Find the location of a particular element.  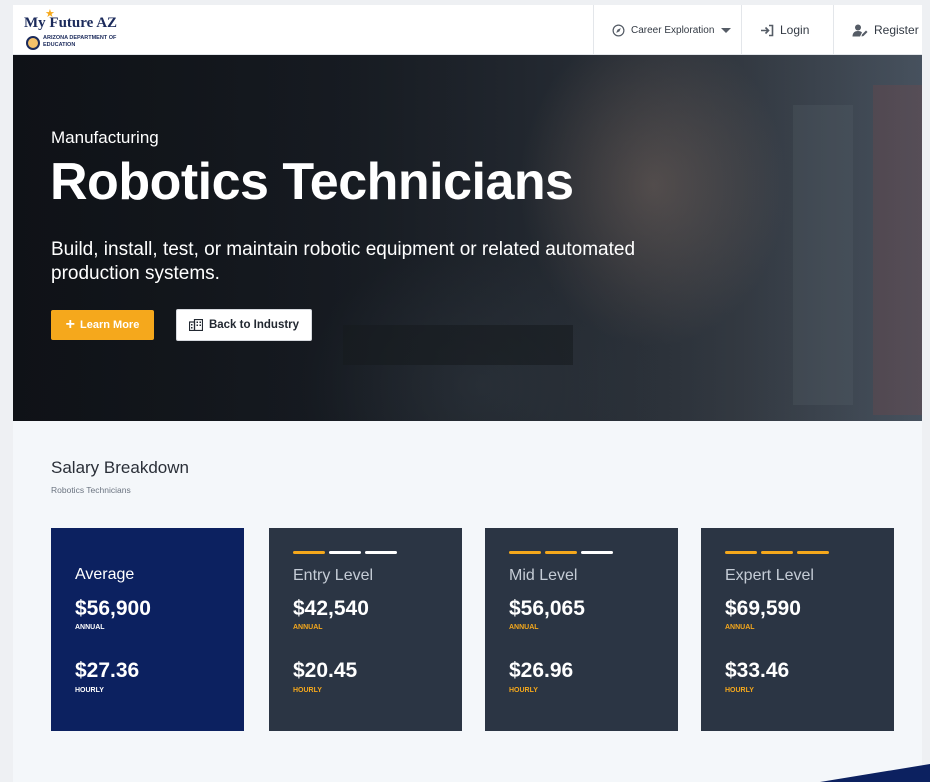

hero-industry: Manufacturing is located at coordinates (105, 137).